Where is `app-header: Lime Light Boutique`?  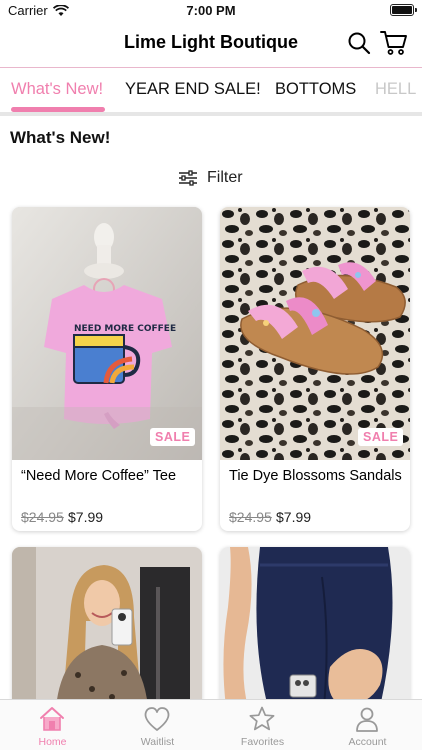 app-header: Lime Light Boutique is located at coordinates (211, 44).